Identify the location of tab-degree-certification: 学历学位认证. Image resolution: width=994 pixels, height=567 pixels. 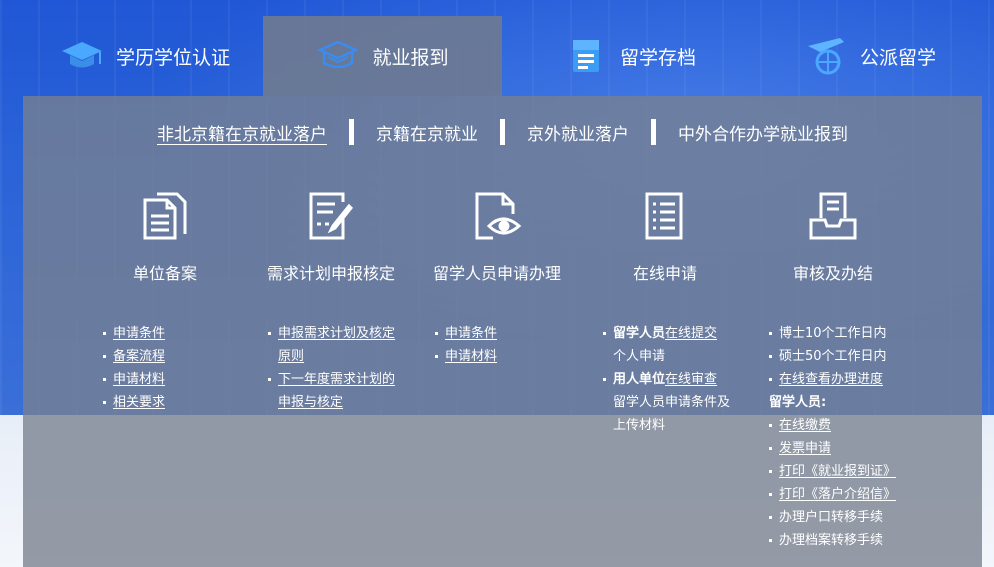
(145, 56).